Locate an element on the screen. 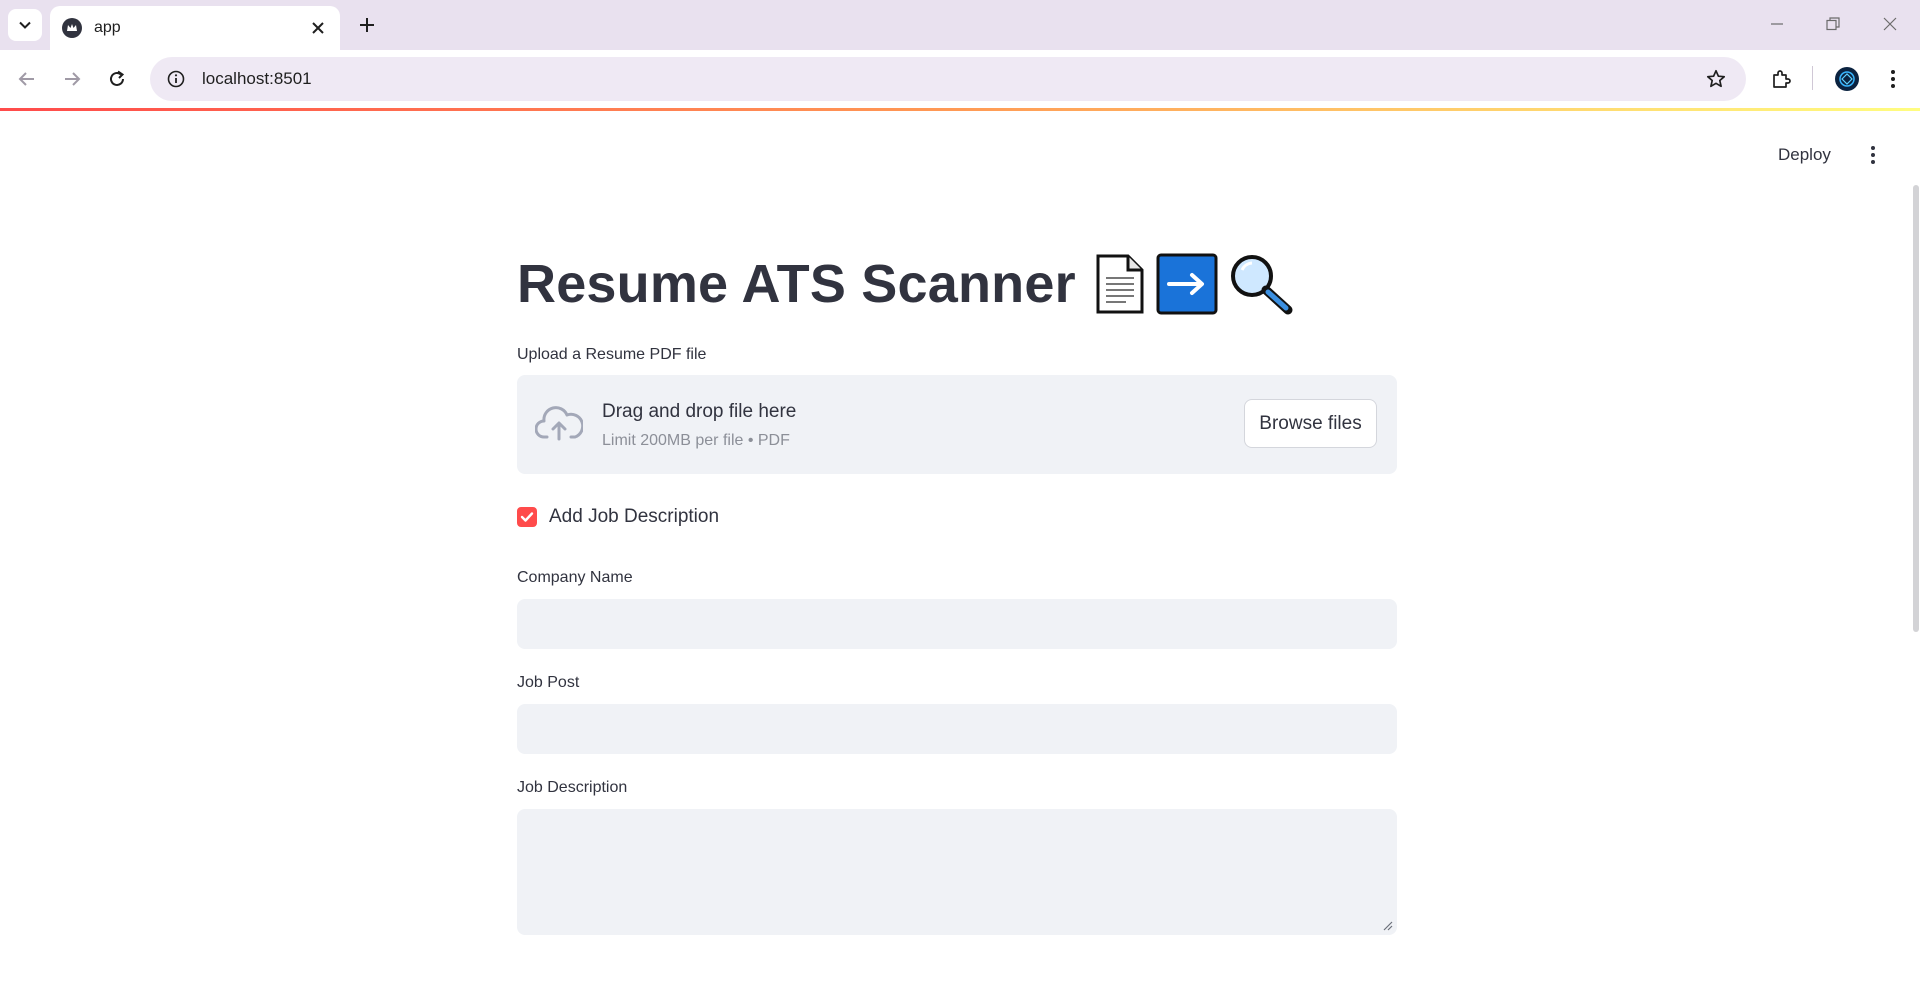 This screenshot has height=981, width=1920. job-post-input is located at coordinates (957, 729).